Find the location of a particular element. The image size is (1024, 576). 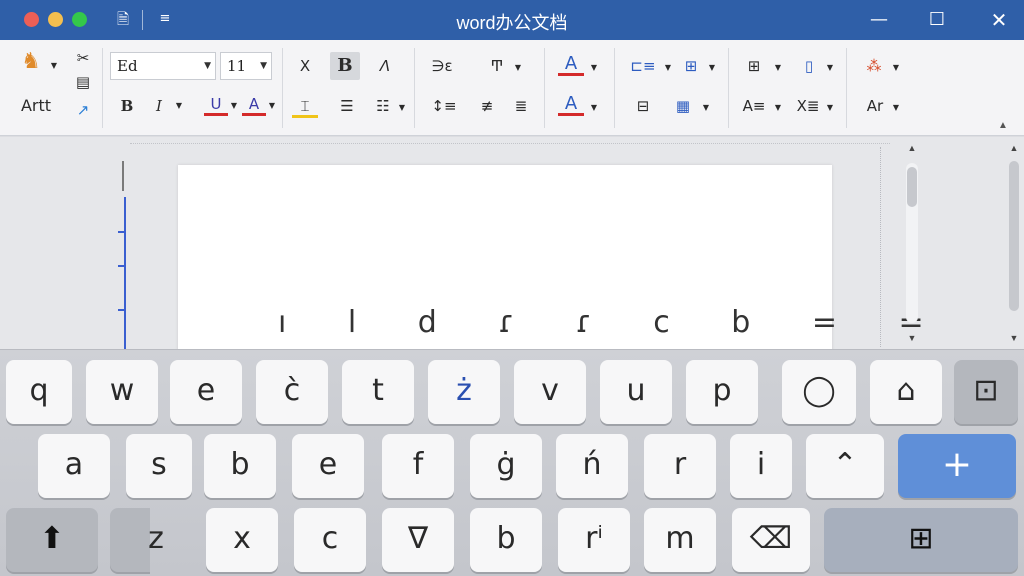

text-direction-button: Ar is located at coordinates (875, 106).